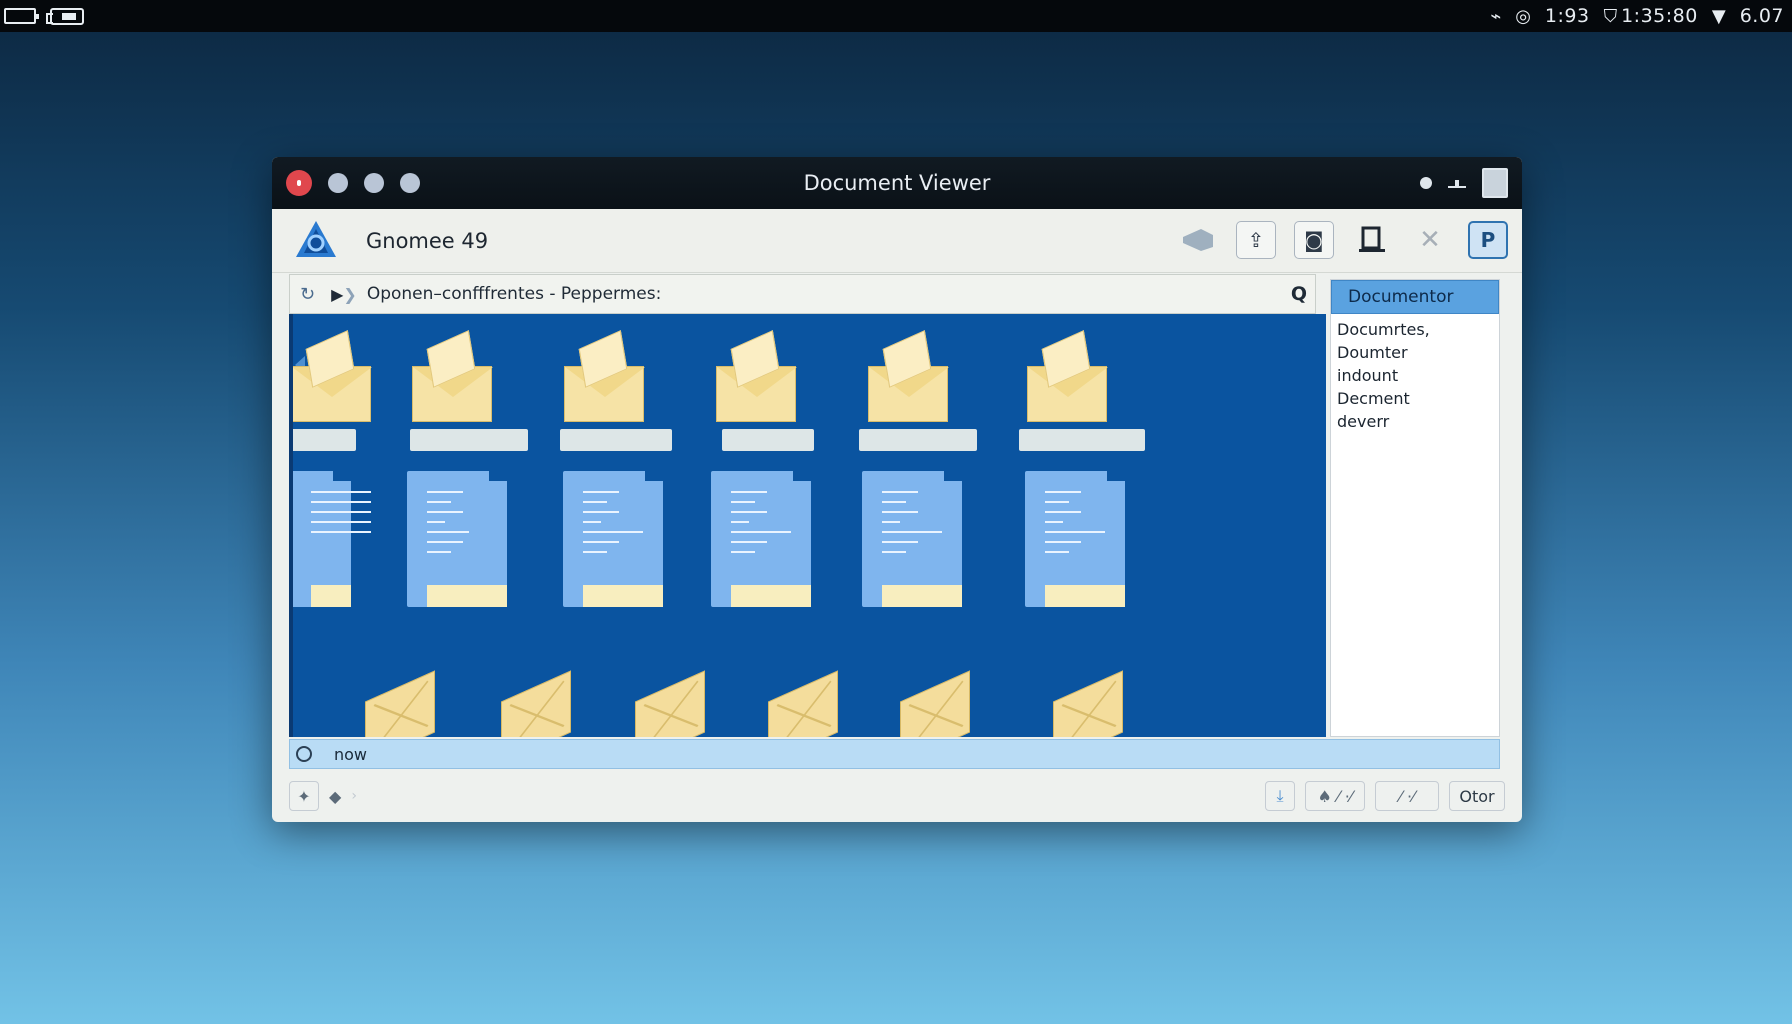 Image resolution: width=1792 pixels, height=1024 pixels. I want to click on fullscreen-icon, so click(1495, 183).